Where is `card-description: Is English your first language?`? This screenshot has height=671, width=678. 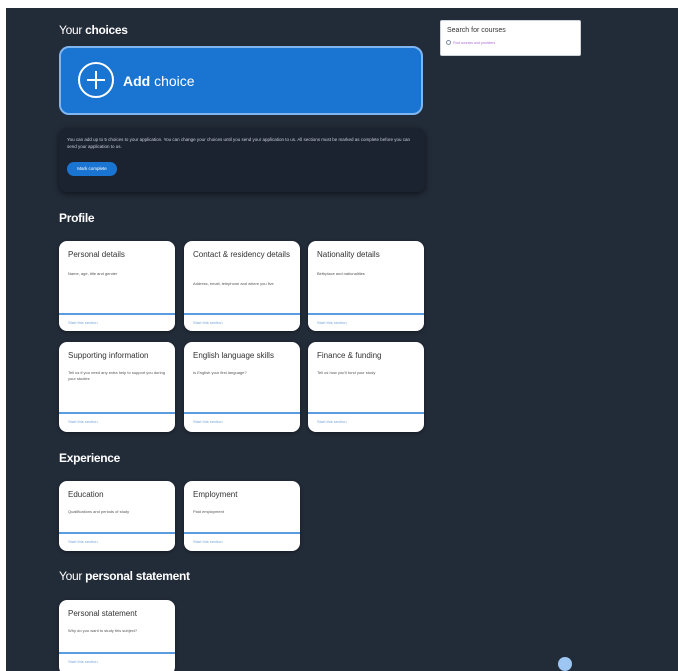
card-description: Is English your first language? is located at coordinates (220, 372).